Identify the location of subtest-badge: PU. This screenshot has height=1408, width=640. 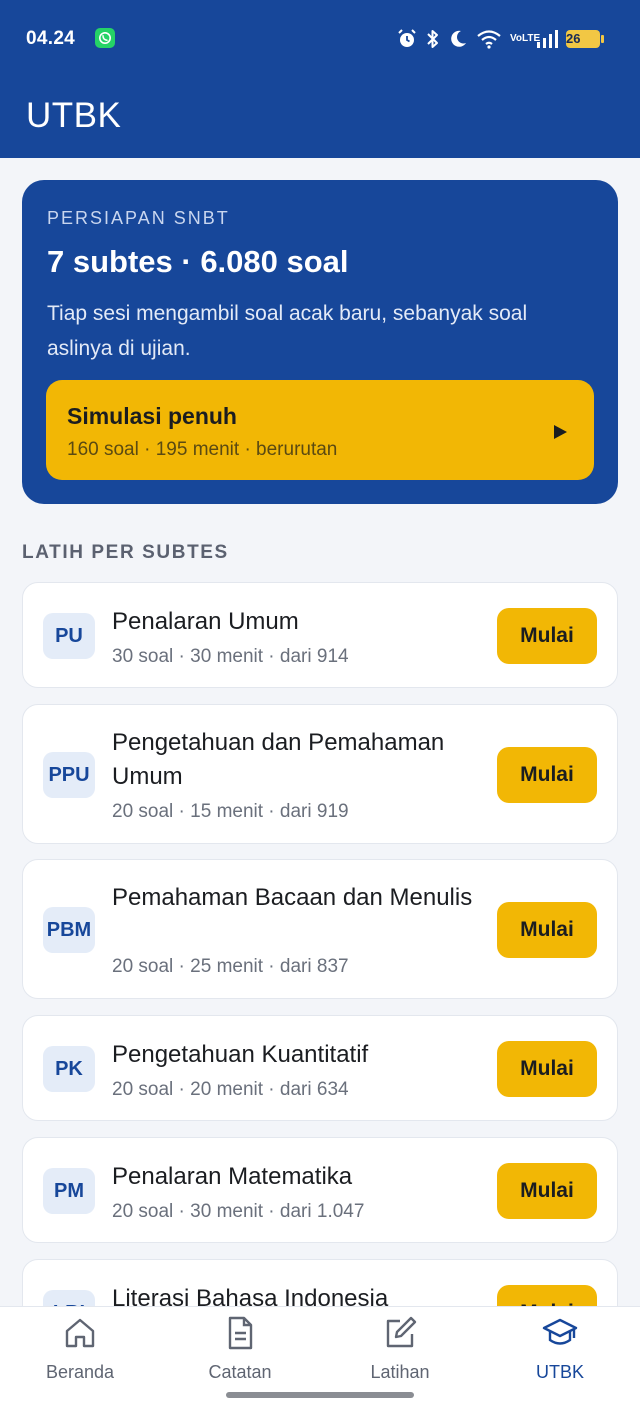
(69, 636).